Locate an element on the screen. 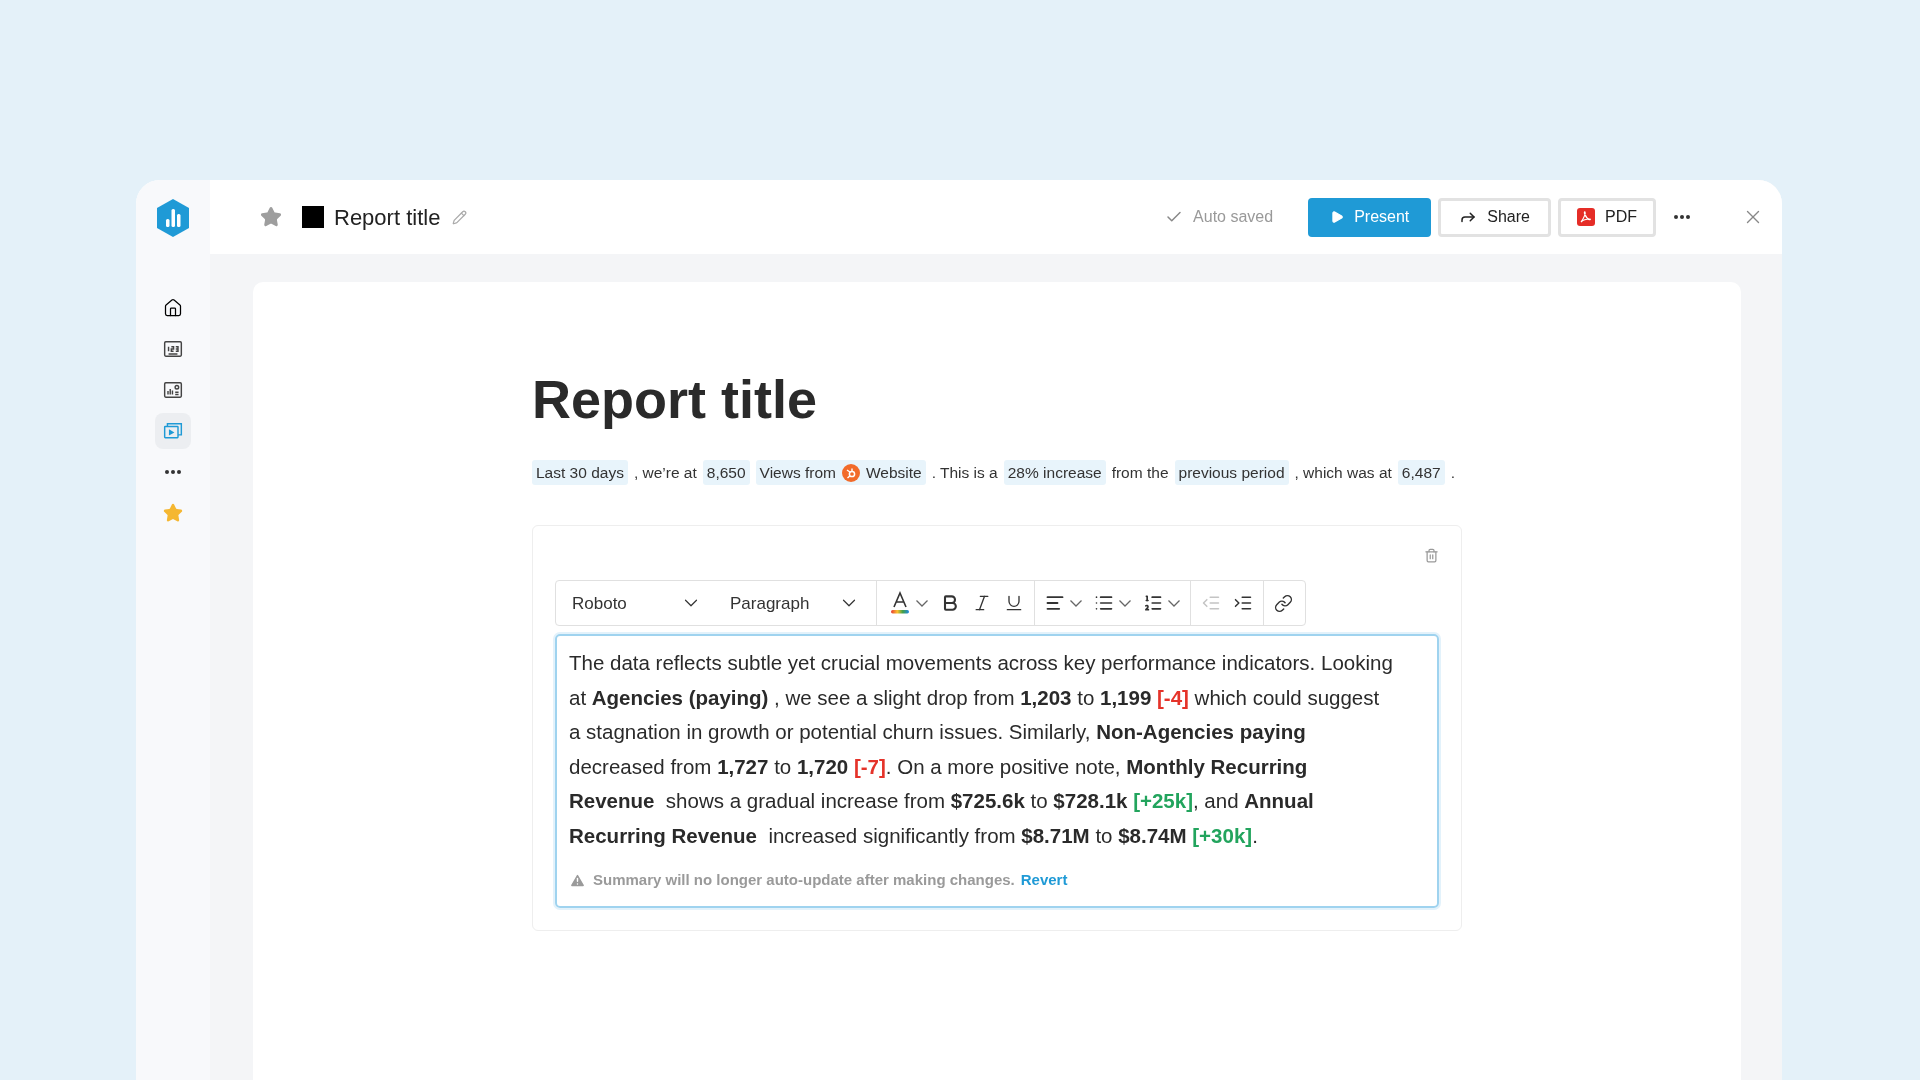 This screenshot has height=1080, width=1920. delete-icon is located at coordinates (1431, 556).